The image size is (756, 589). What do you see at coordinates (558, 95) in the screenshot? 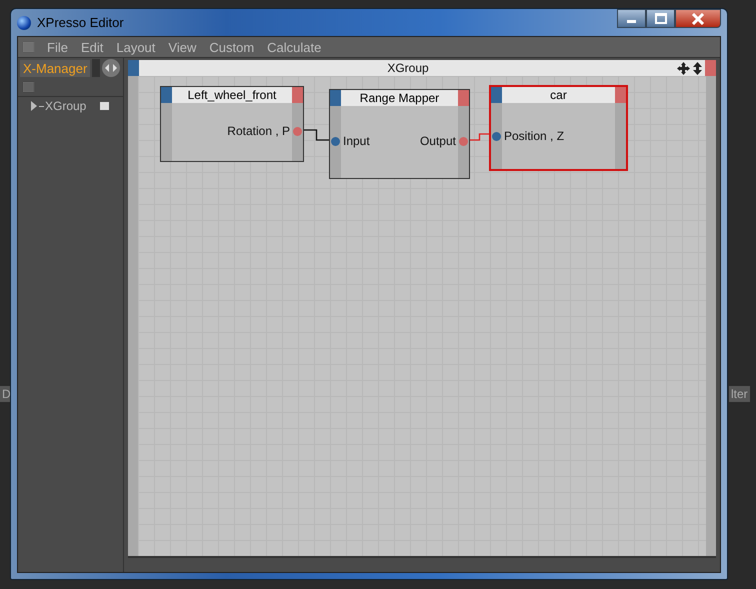
I see `node-title: car` at bounding box center [558, 95].